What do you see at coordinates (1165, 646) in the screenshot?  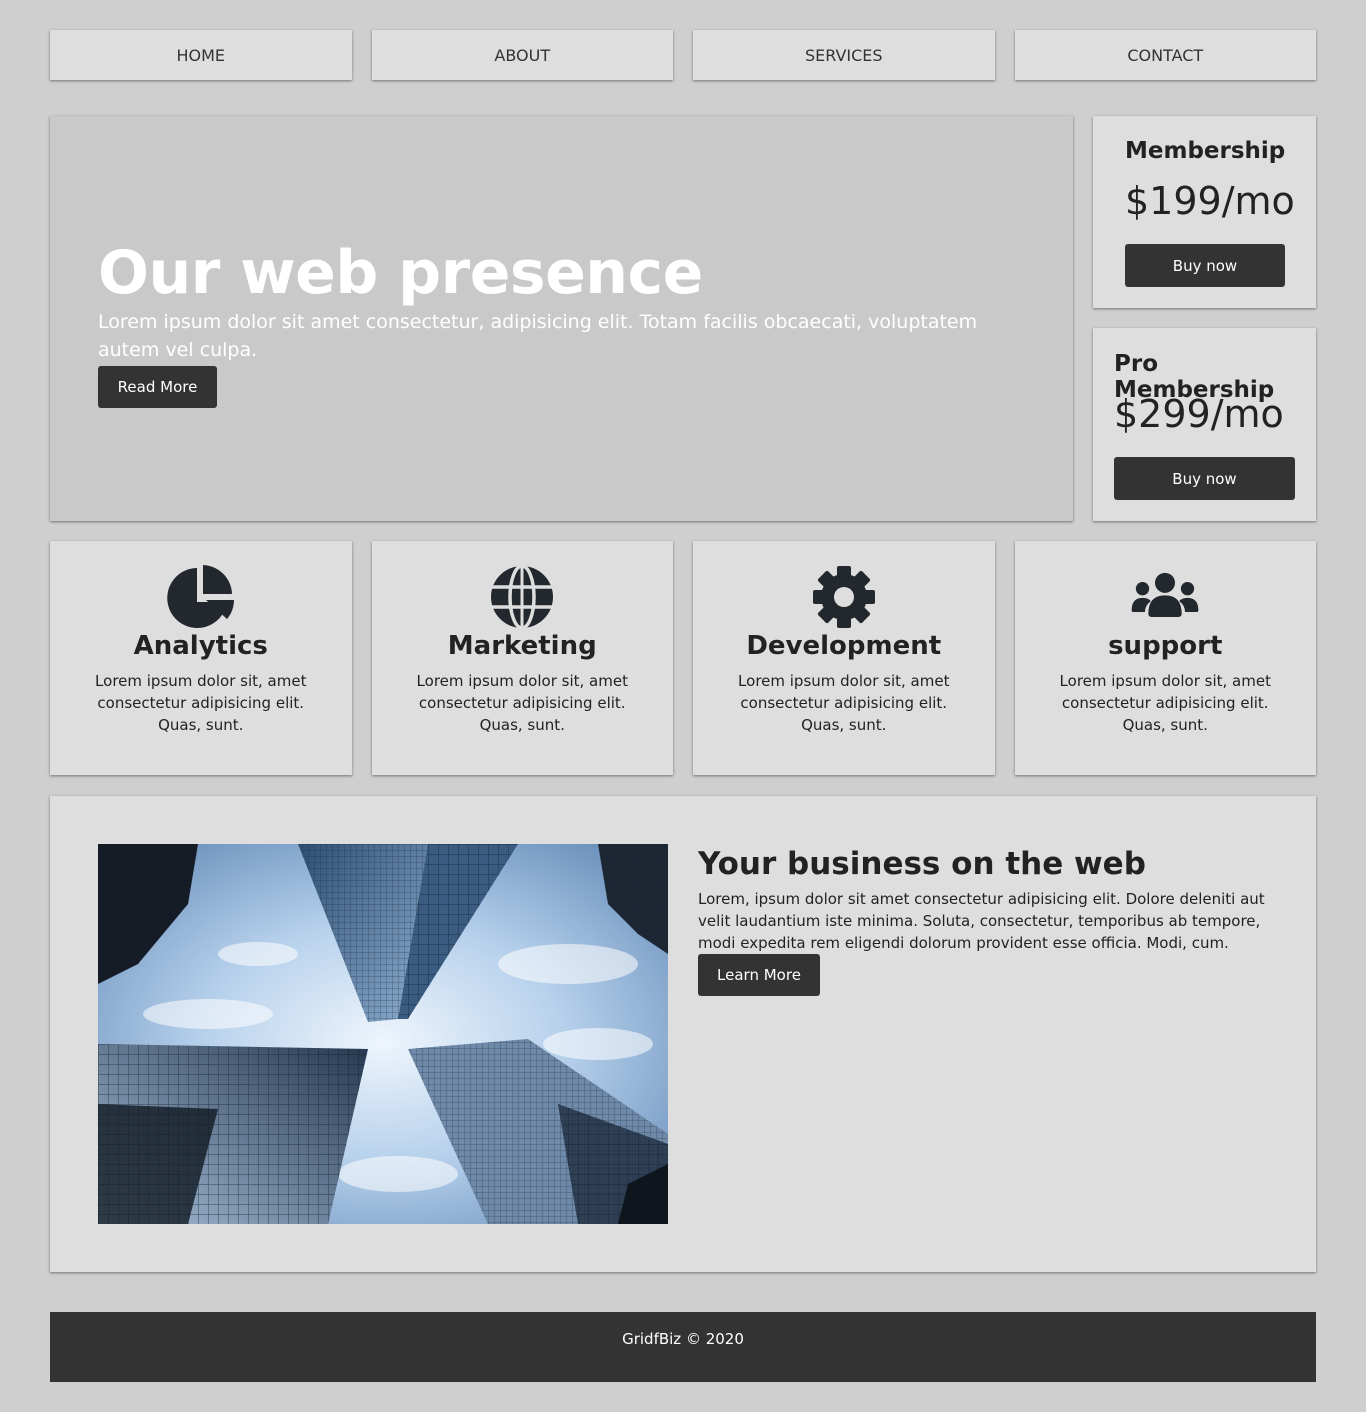 I see `service-title: support` at bounding box center [1165, 646].